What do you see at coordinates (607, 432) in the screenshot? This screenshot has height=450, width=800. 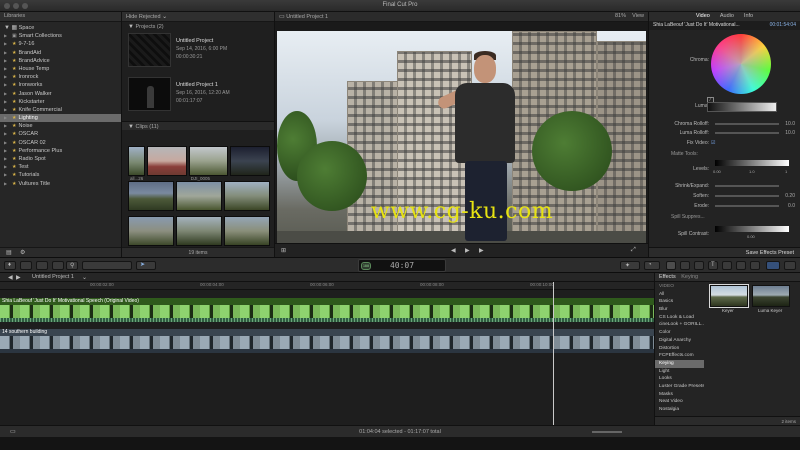 I see `zoom-slider` at bounding box center [607, 432].